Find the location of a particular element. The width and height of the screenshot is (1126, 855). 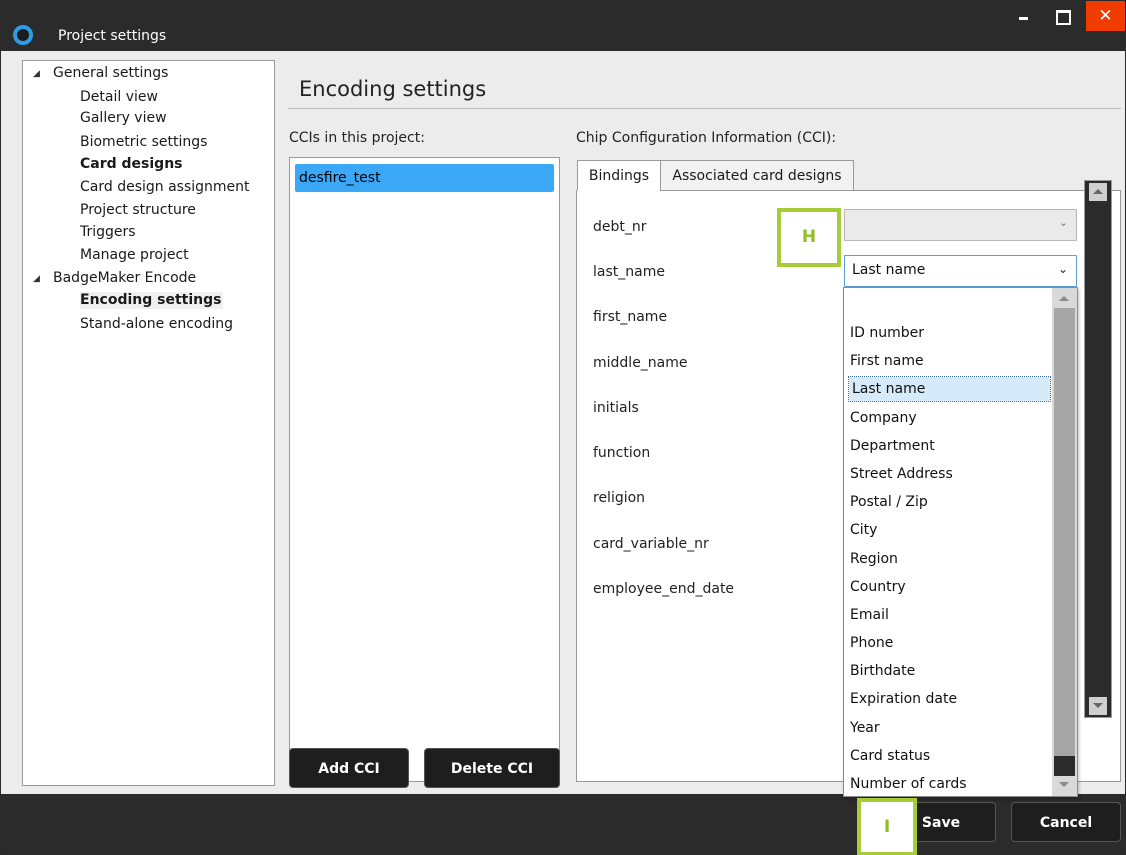

dropdown-option: Company is located at coordinates (883, 418).